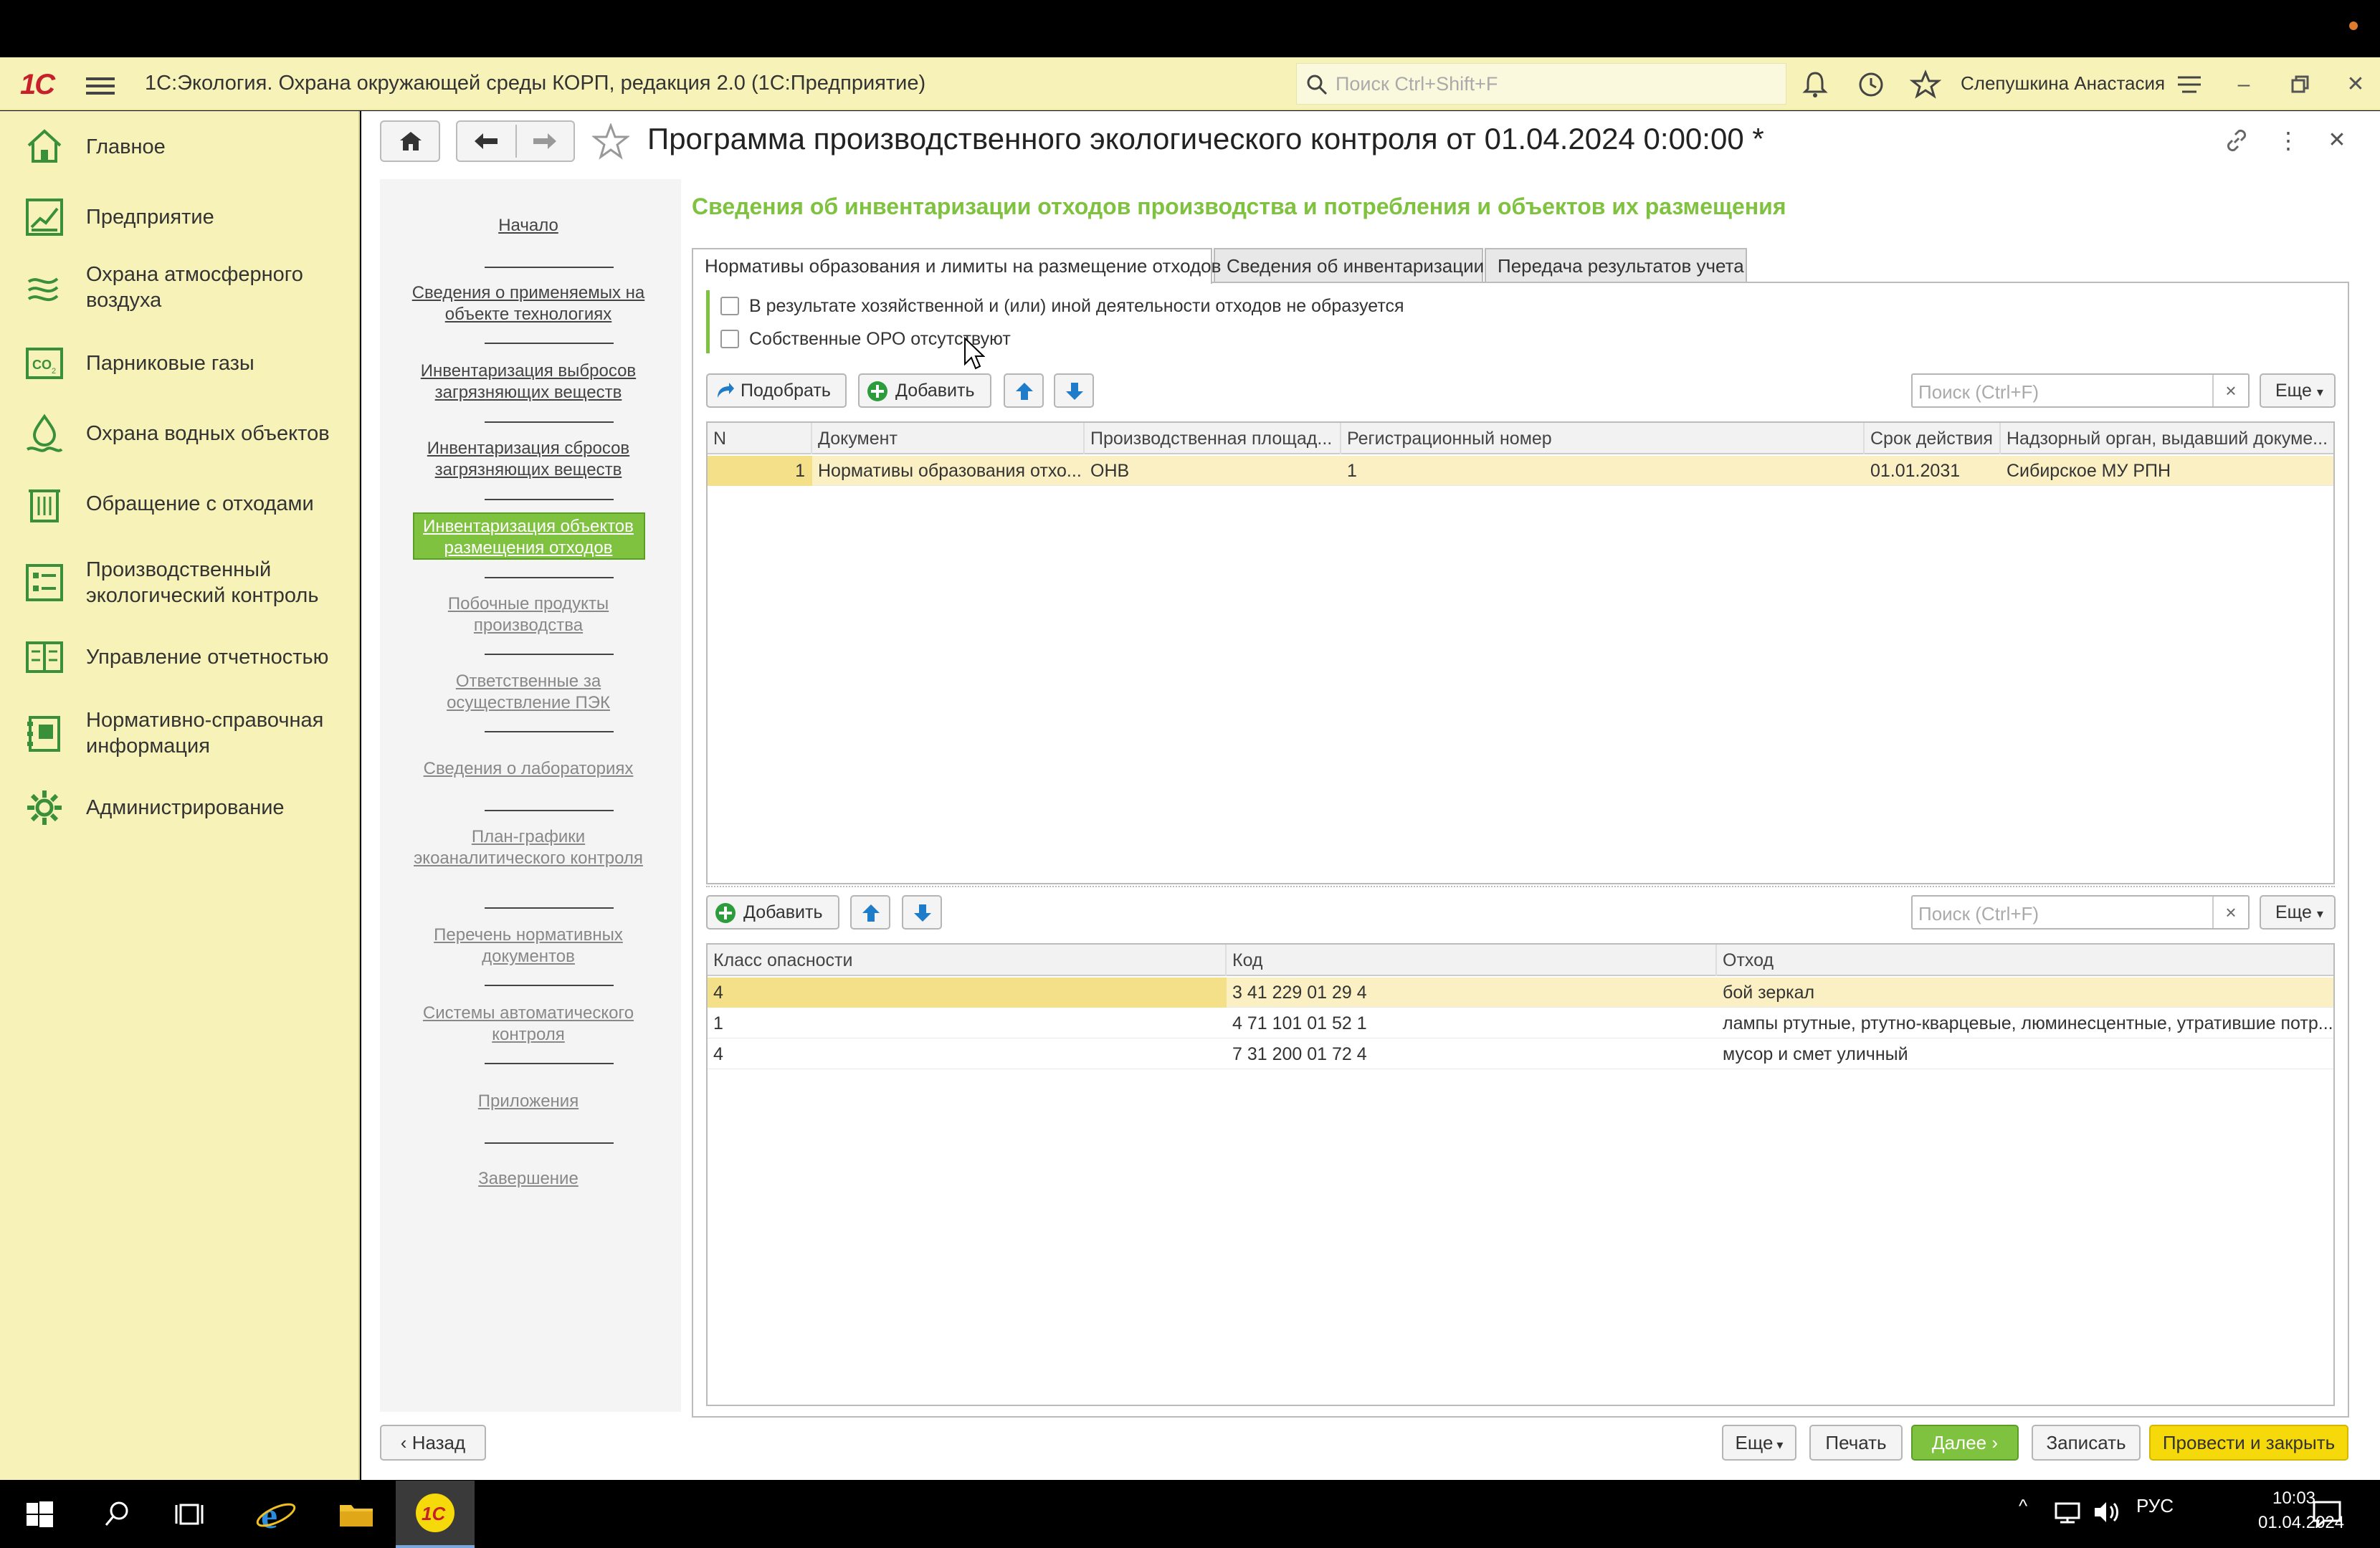 The width and height of the screenshot is (2380, 1548). What do you see at coordinates (1024, 390) in the screenshot?
I see `move-up-button-top` at bounding box center [1024, 390].